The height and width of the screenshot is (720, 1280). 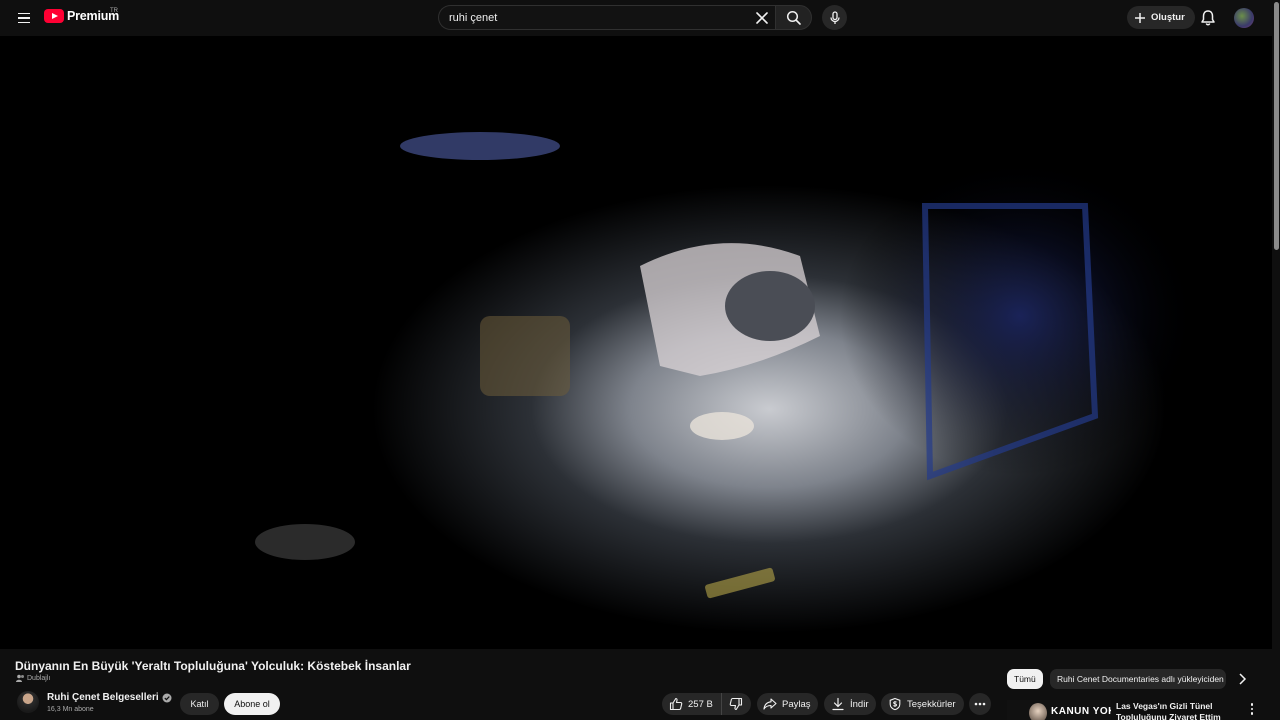 I want to click on super-thanks-icon, so click(x=895, y=704).